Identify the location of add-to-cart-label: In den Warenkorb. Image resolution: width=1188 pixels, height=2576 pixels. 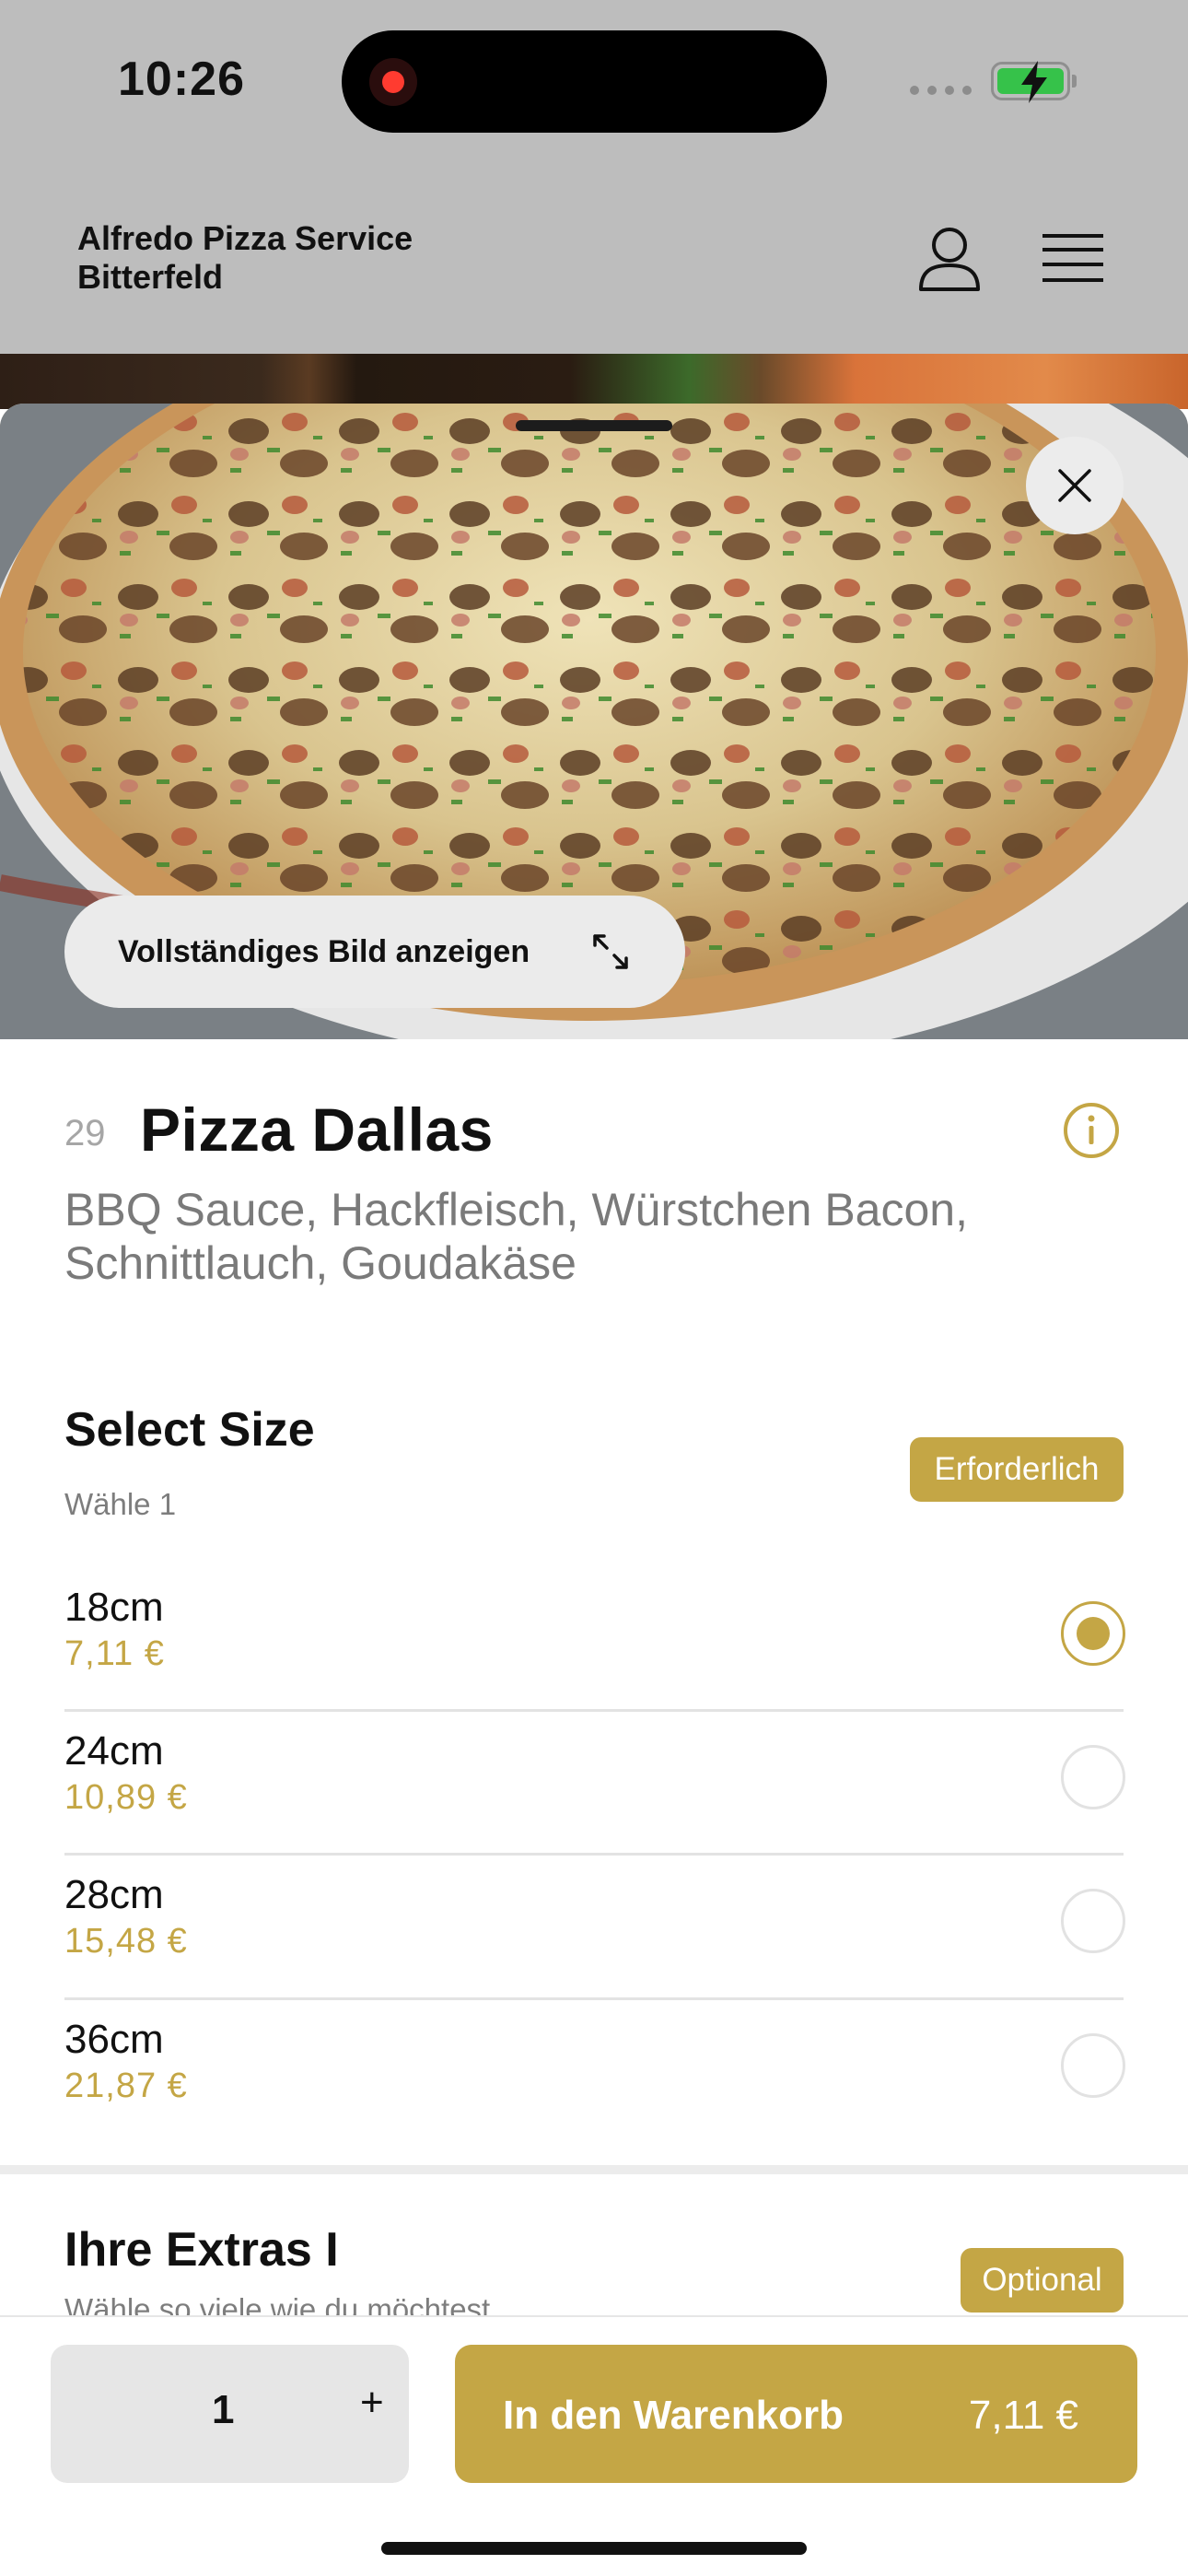
(673, 2415).